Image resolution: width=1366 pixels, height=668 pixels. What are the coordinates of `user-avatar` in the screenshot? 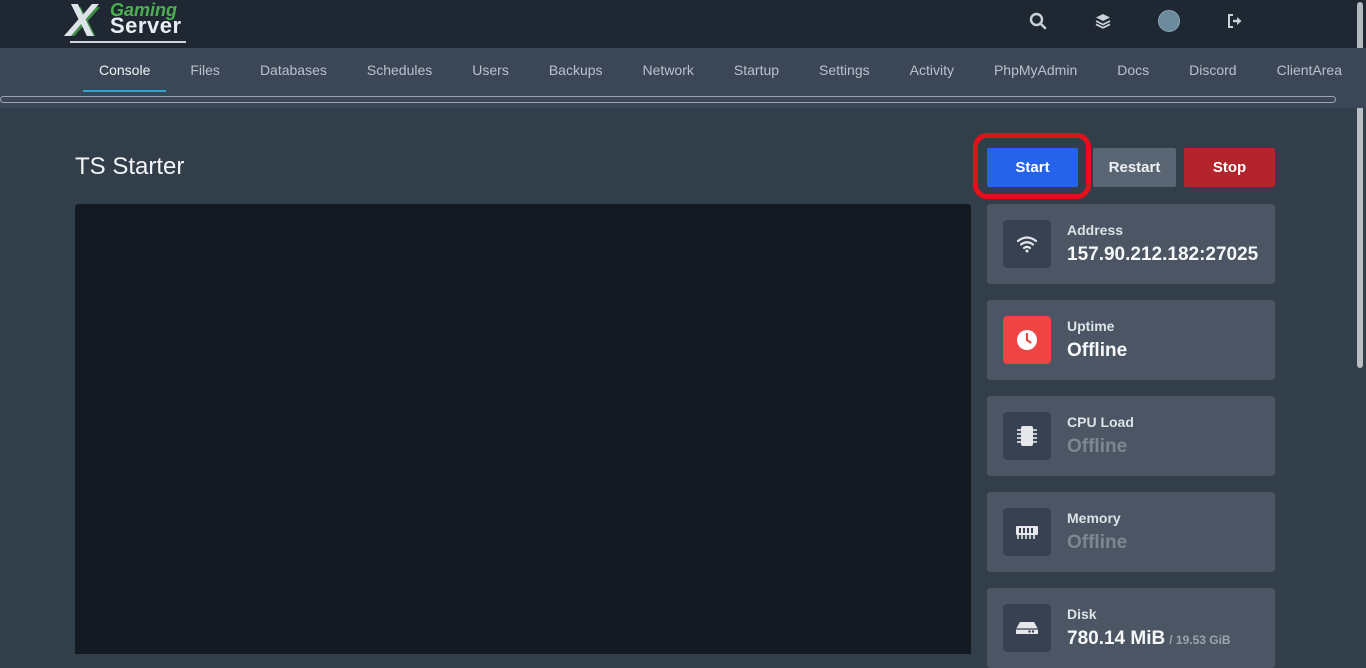 It's located at (1169, 21).